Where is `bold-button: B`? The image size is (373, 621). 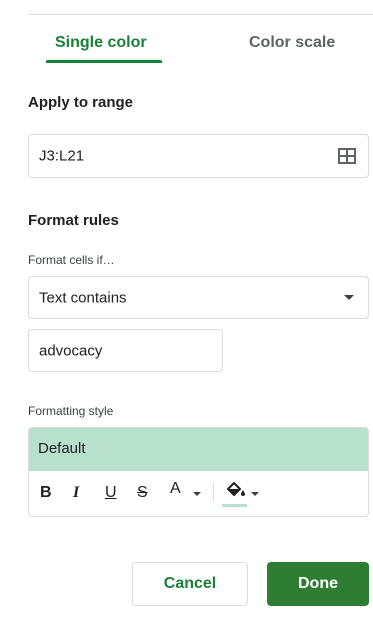
bold-button: B is located at coordinates (46, 493).